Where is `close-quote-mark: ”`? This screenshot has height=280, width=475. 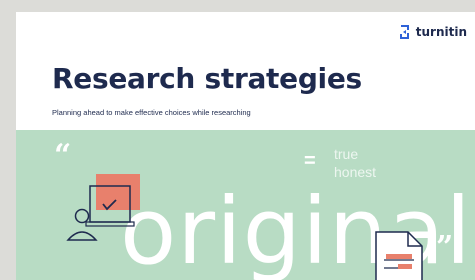
close-quote-mark: ” is located at coordinates (445, 247).